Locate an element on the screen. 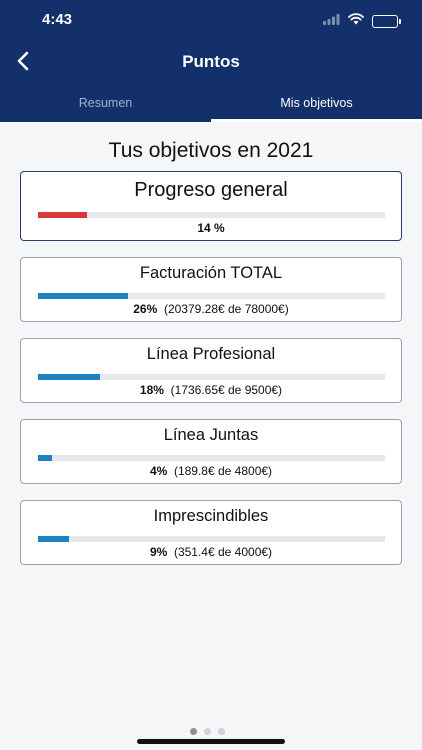 This screenshot has width=422, height=750. objective-percent: 9% is located at coordinates (158, 552).